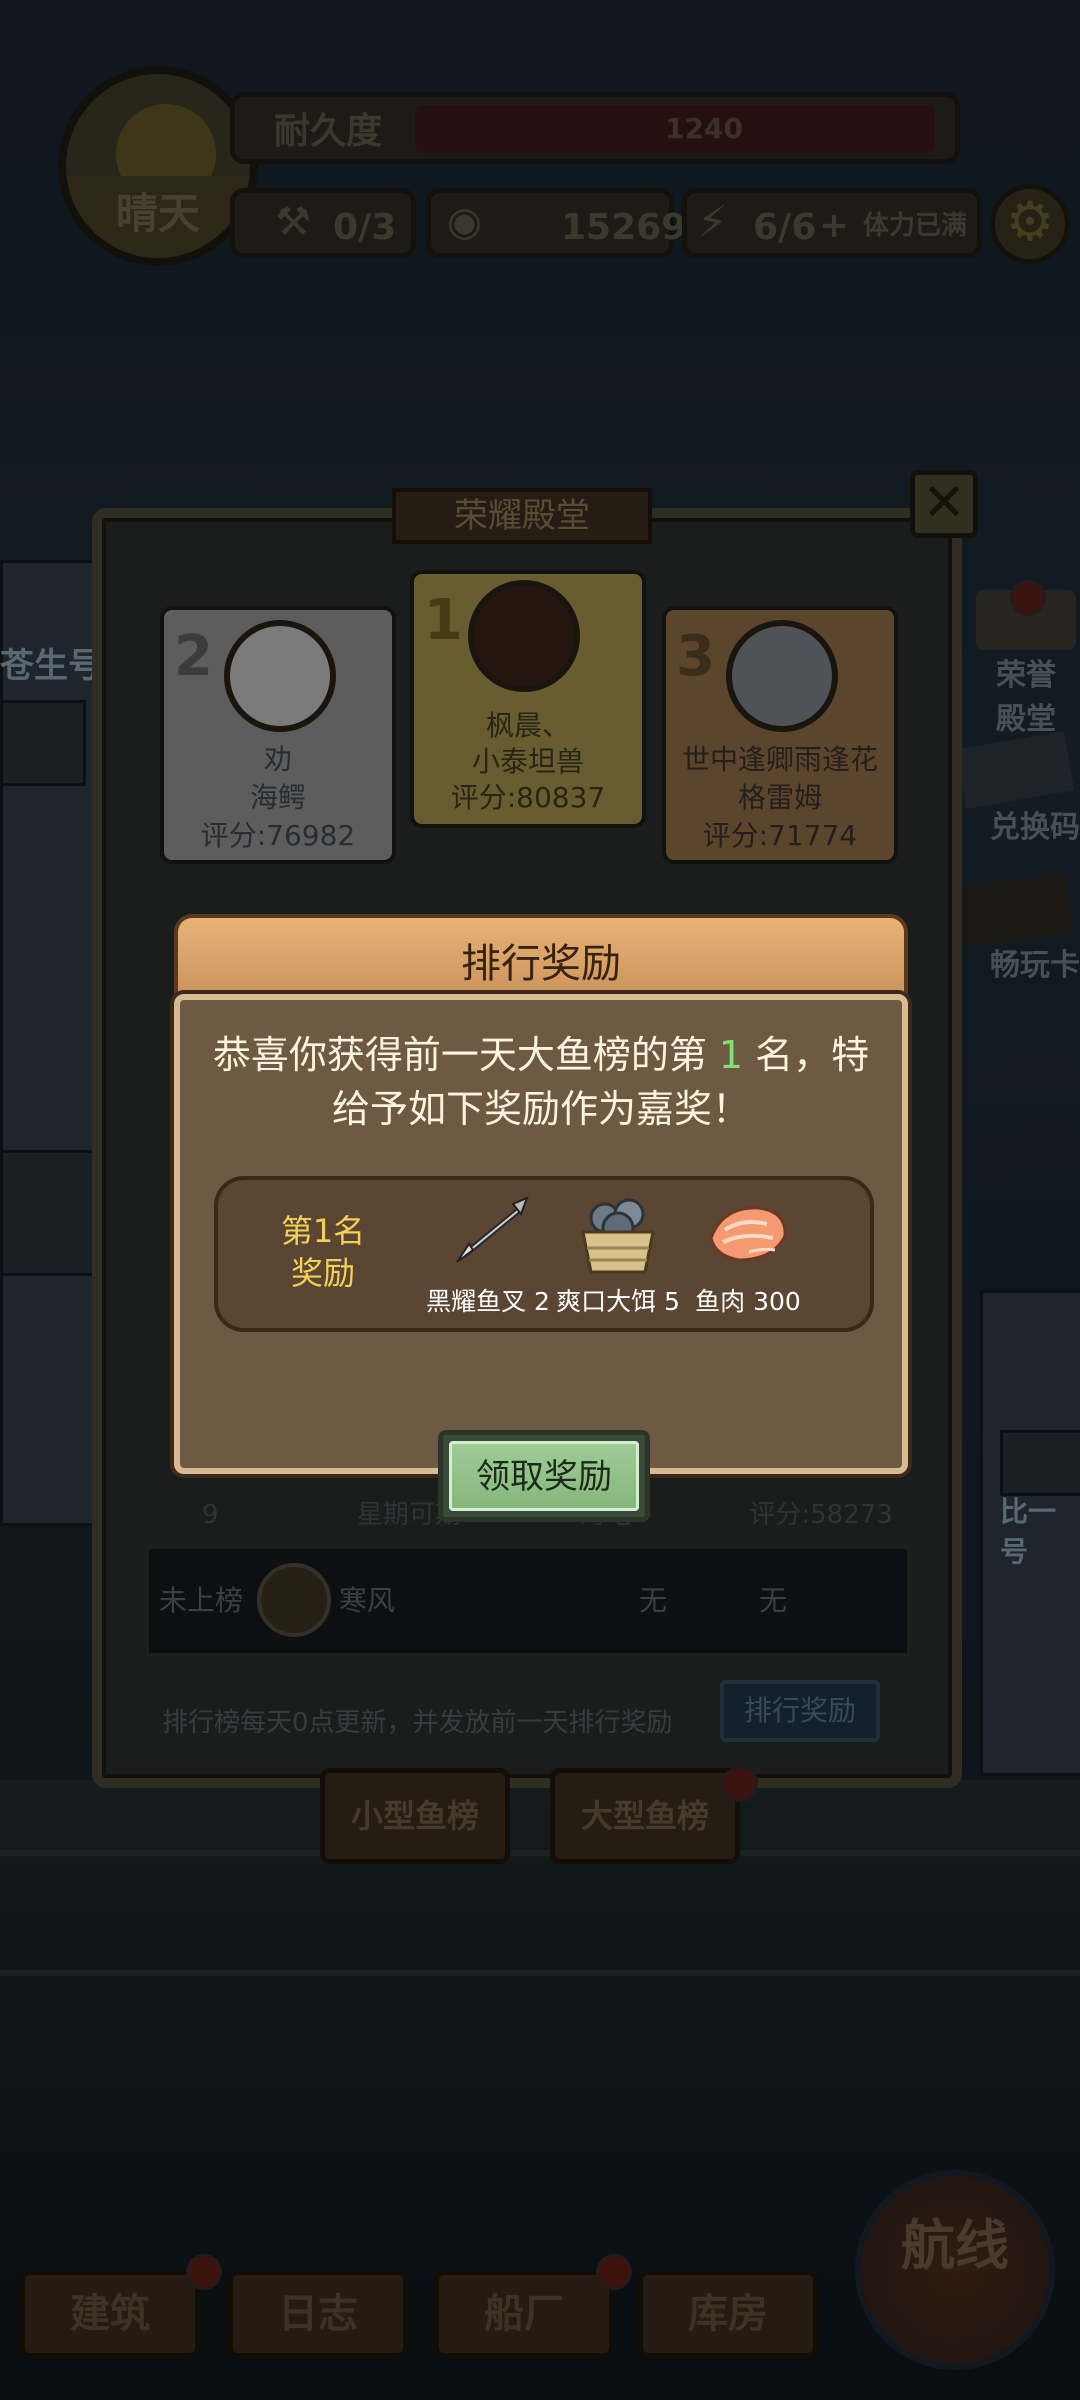  I want to click on reward-rank-label: 第1名, so click(323, 1231).